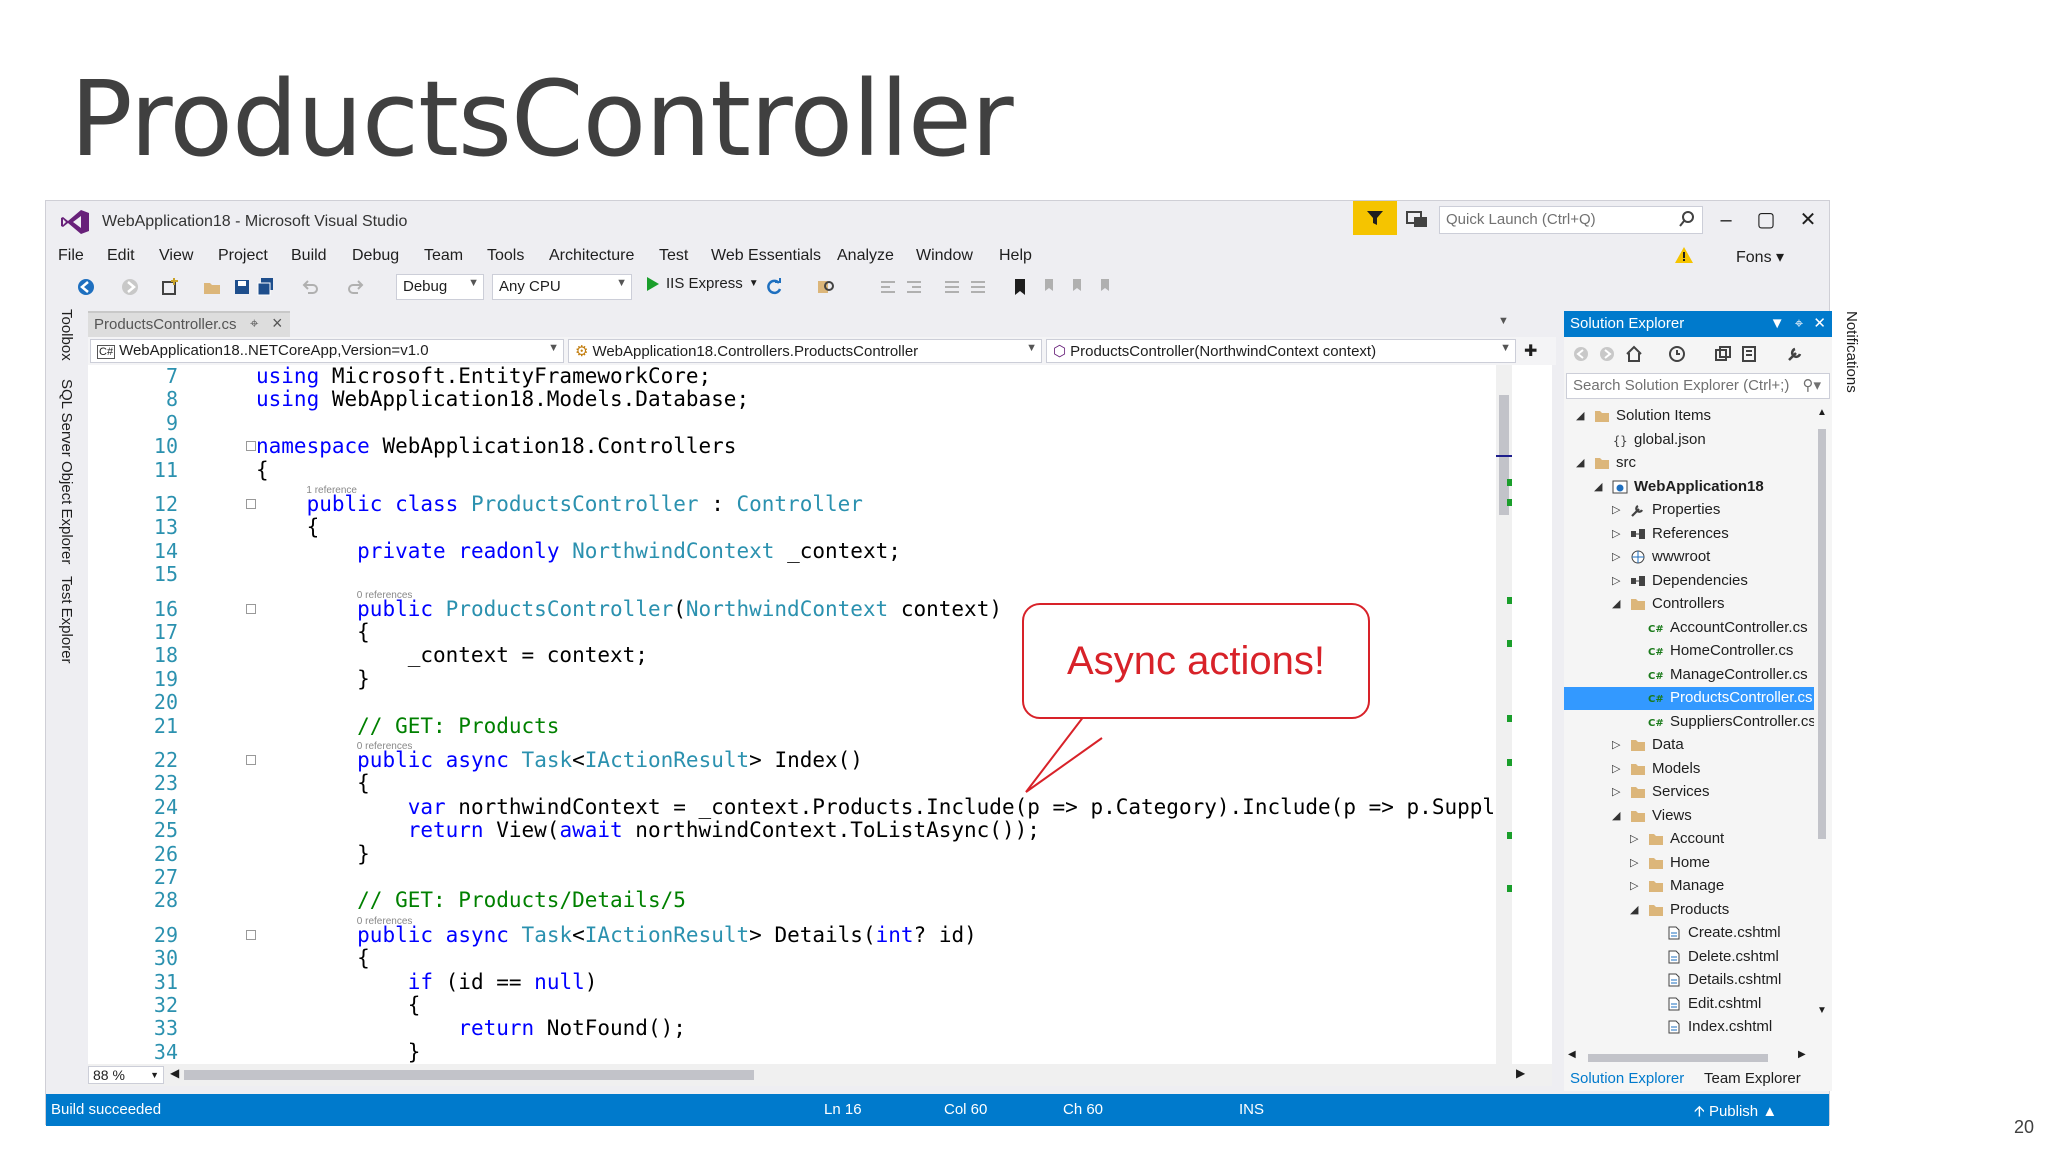 The width and height of the screenshot is (2048, 1152). I want to click on menu-help: Help, so click(1015, 256).